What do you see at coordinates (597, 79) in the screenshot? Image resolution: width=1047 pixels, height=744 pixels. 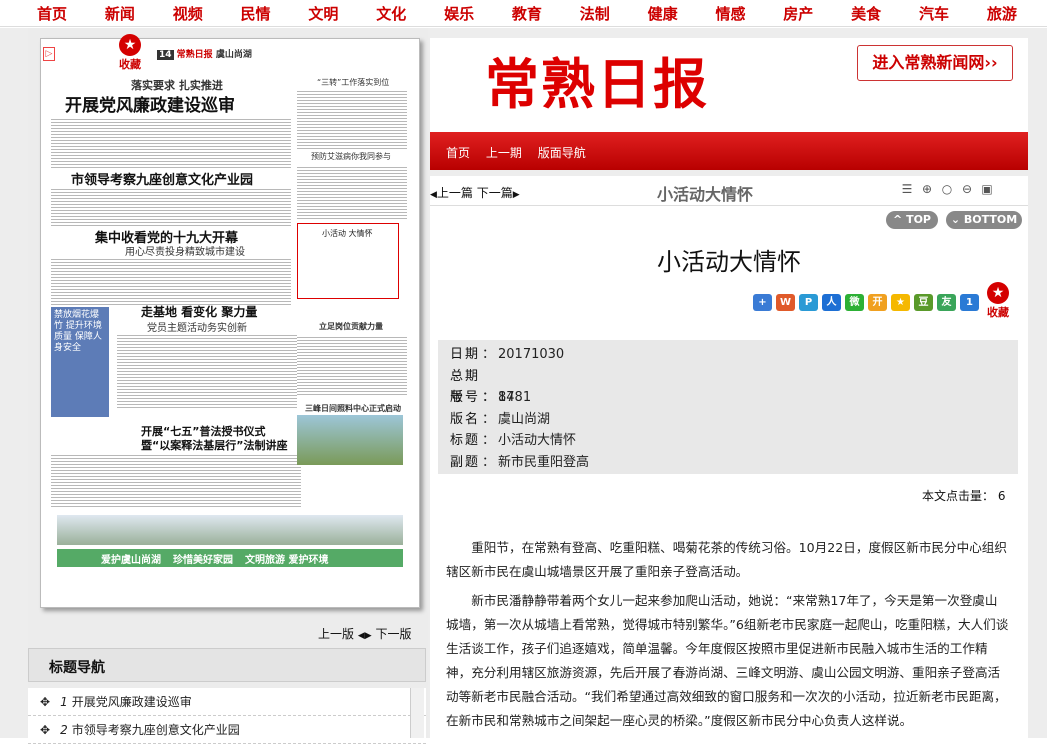 I see `site-logo: 常熟日报` at bounding box center [597, 79].